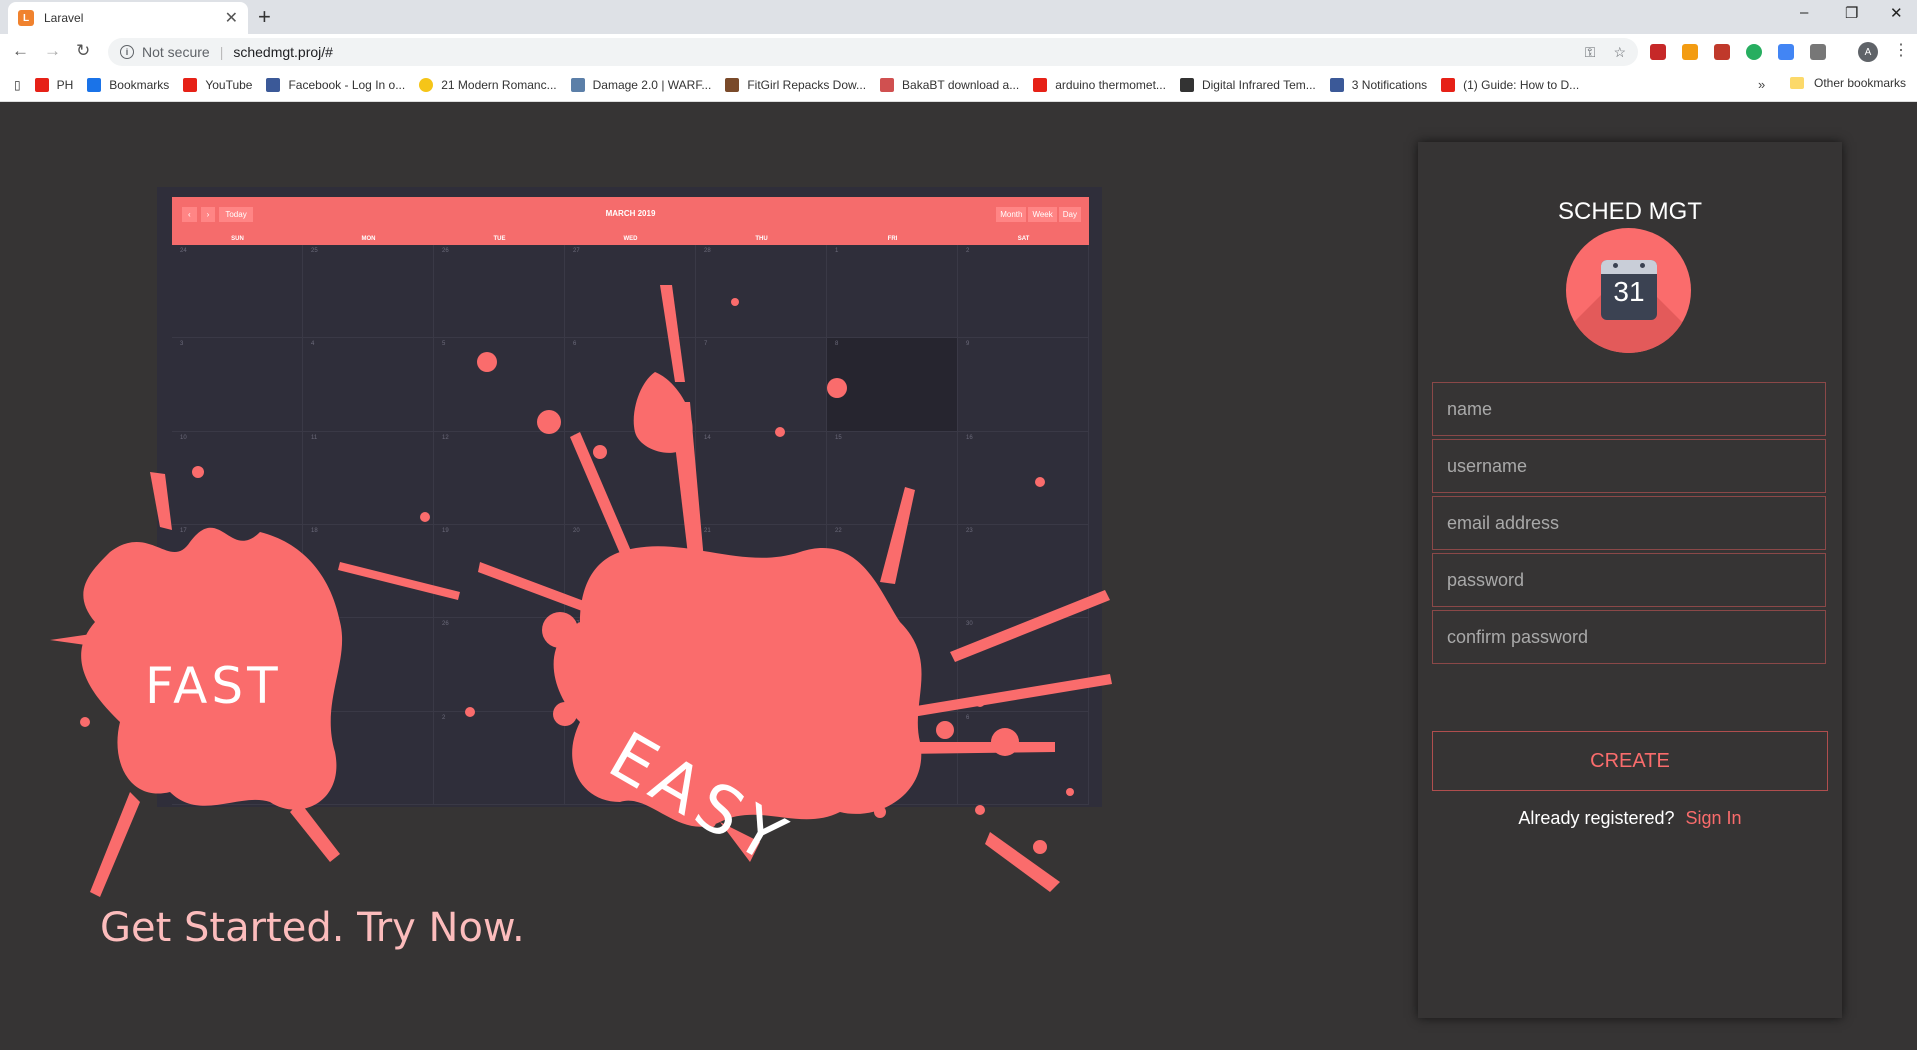 The width and height of the screenshot is (1917, 1050). I want to click on calendar-day-cell: 24, so click(237, 292).